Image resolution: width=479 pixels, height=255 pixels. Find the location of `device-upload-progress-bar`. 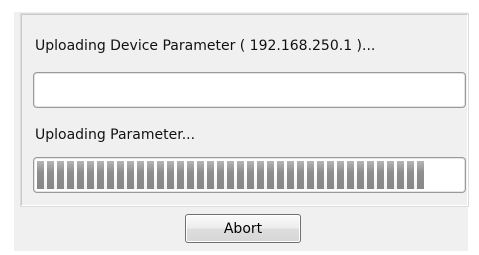

device-upload-progress-bar is located at coordinates (249, 90).